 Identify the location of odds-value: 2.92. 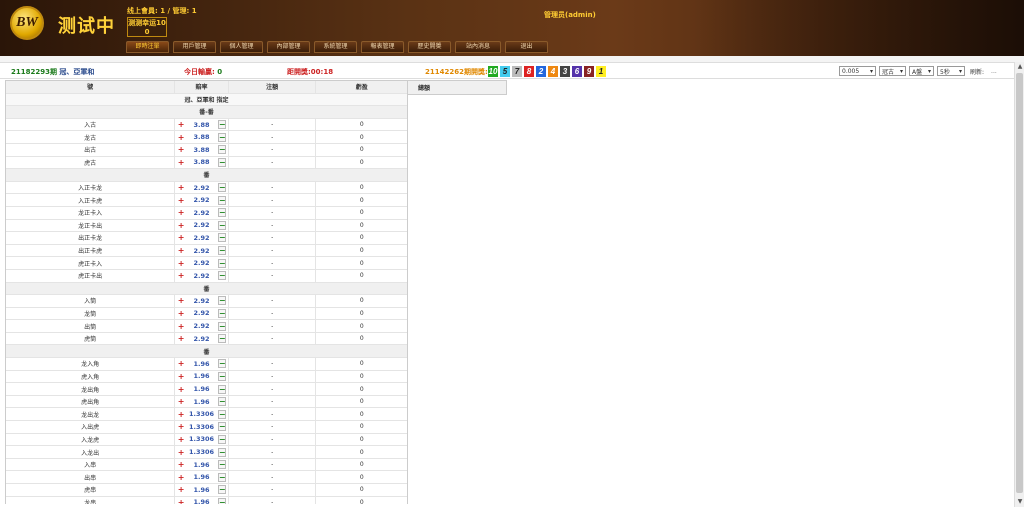
(201, 338).